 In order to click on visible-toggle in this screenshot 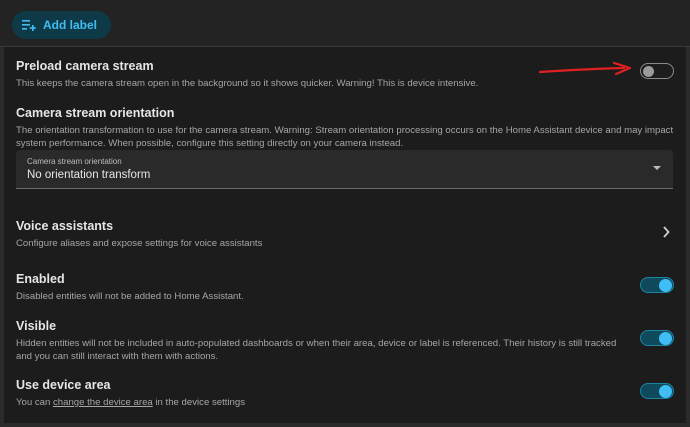, I will do `click(657, 338)`.